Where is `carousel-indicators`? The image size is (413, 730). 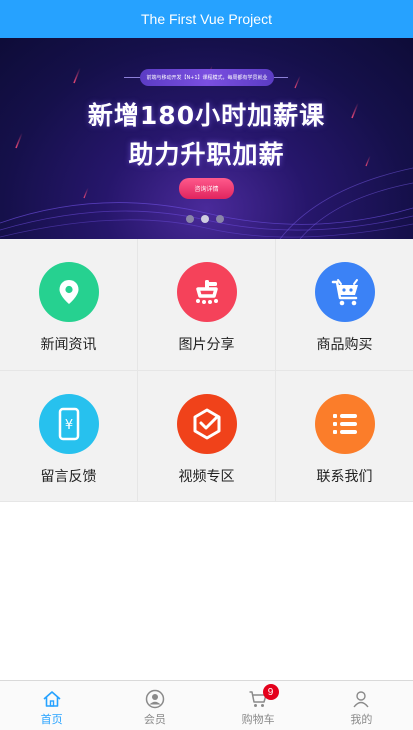
carousel-indicators is located at coordinates (205, 219).